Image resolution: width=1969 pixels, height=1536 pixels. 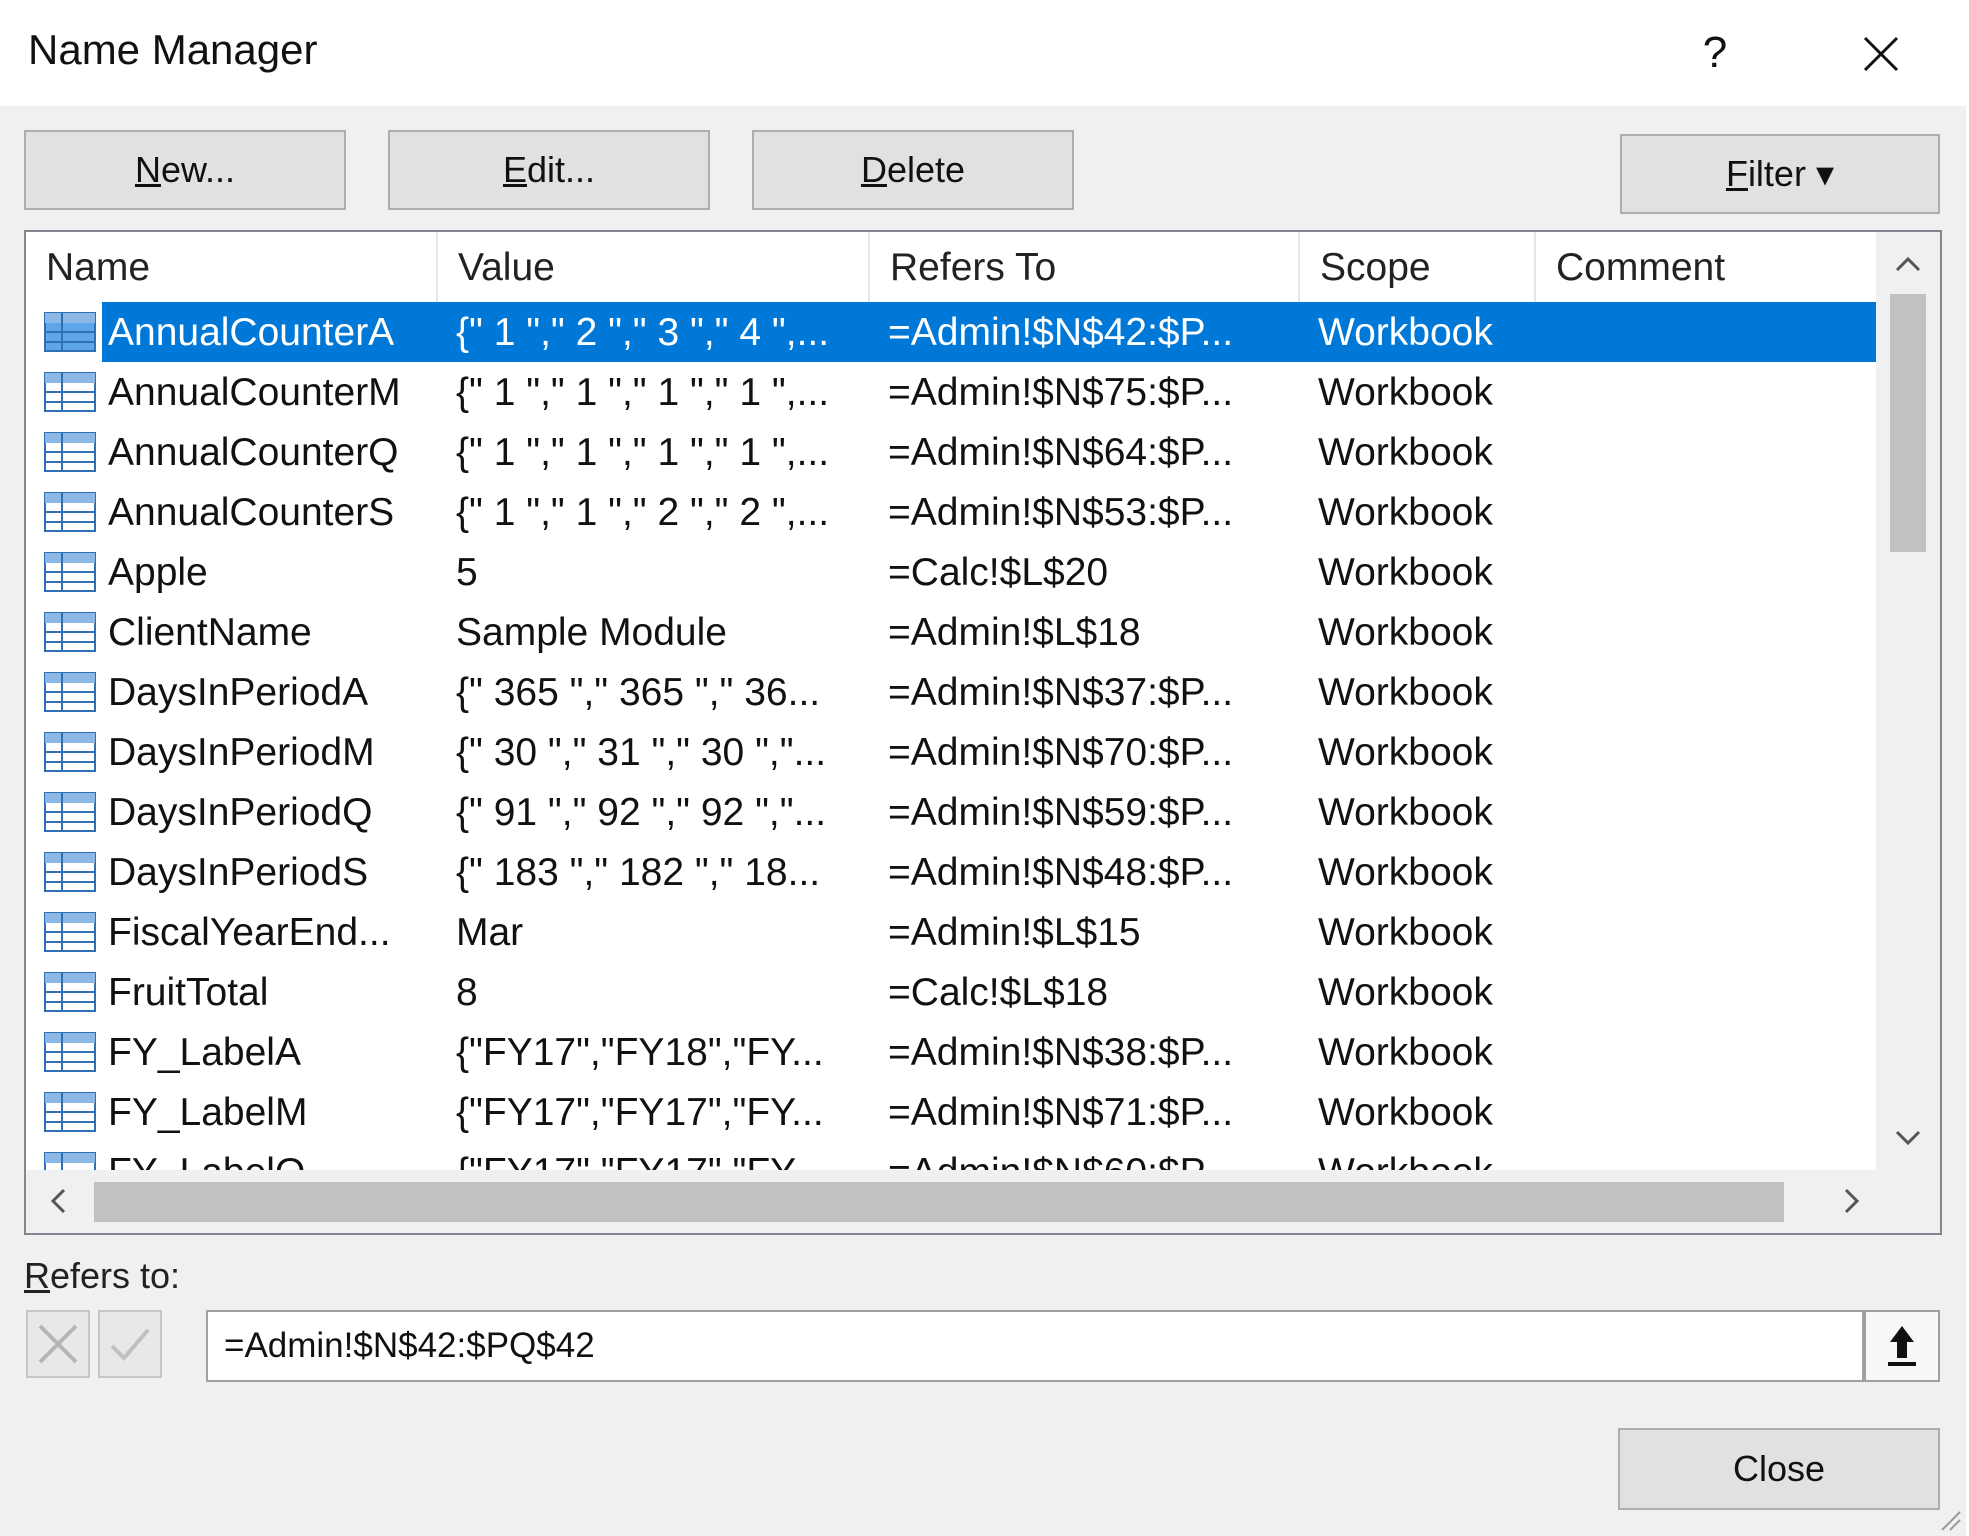 What do you see at coordinates (210, 632) in the screenshot?
I see `row-name: ClientName` at bounding box center [210, 632].